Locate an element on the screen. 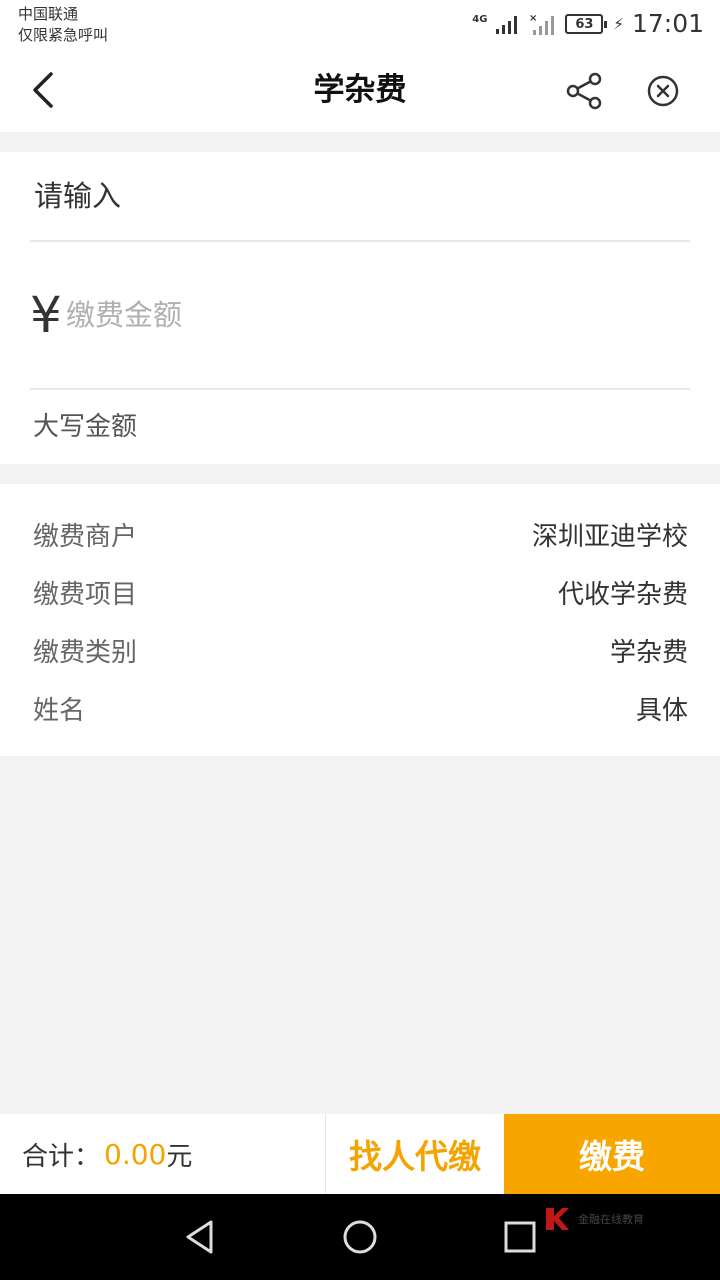  status-indicators: 4G × 63 ⚡ 17:01 is located at coordinates (588, 24).